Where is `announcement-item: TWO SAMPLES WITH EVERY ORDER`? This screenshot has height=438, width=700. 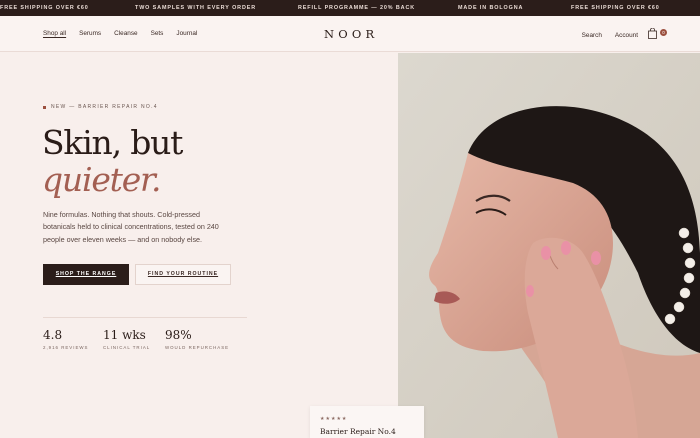
announcement-item: TWO SAMPLES WITH EVERY ORDER is located at coordinates (196, 8).